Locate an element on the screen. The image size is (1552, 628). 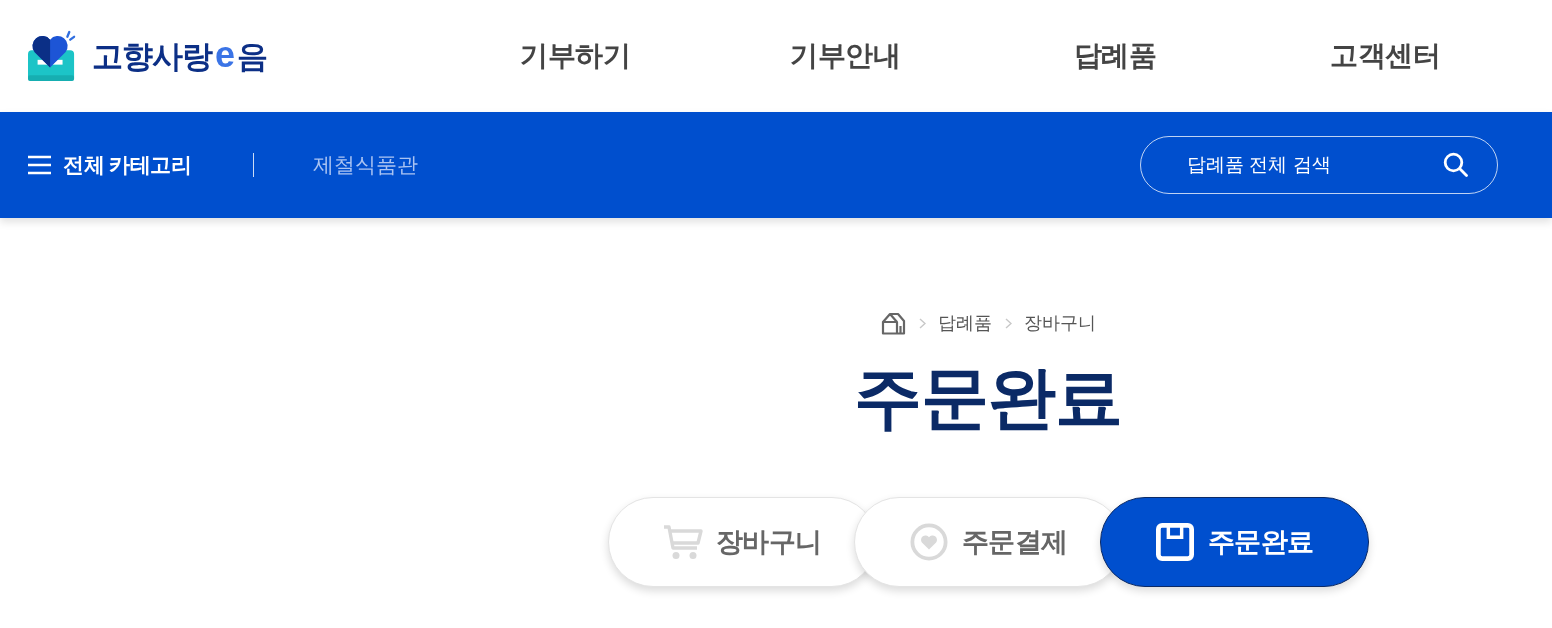
page-title: 주문완료 is located at coordinates (988, 397).